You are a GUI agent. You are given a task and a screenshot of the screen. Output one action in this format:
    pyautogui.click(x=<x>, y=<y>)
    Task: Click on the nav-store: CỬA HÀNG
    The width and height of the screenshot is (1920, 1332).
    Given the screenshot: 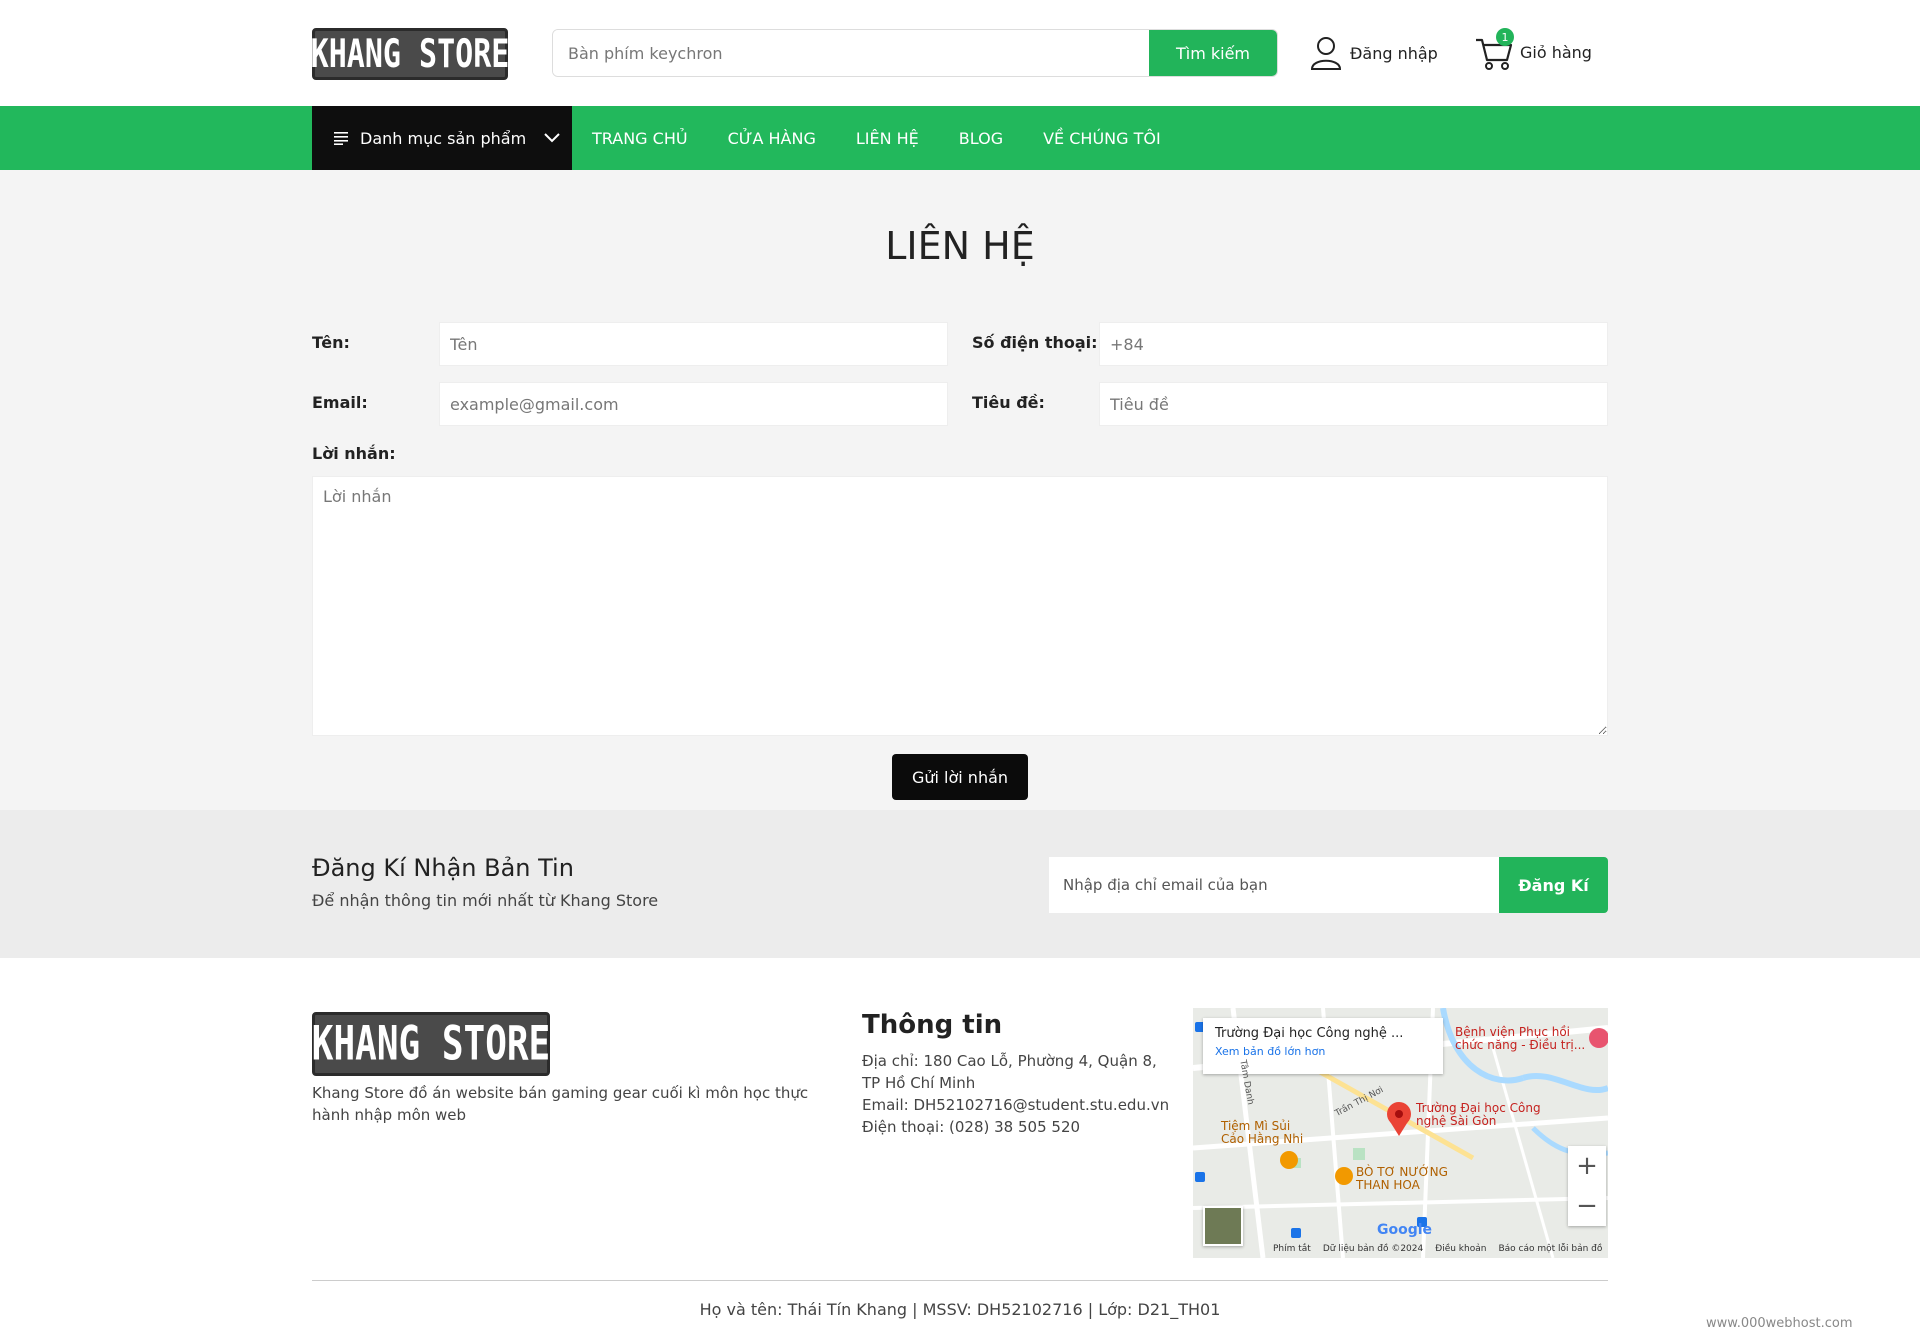 What is the action you would take?
    pyautogui.click(x=772, y=138)
    